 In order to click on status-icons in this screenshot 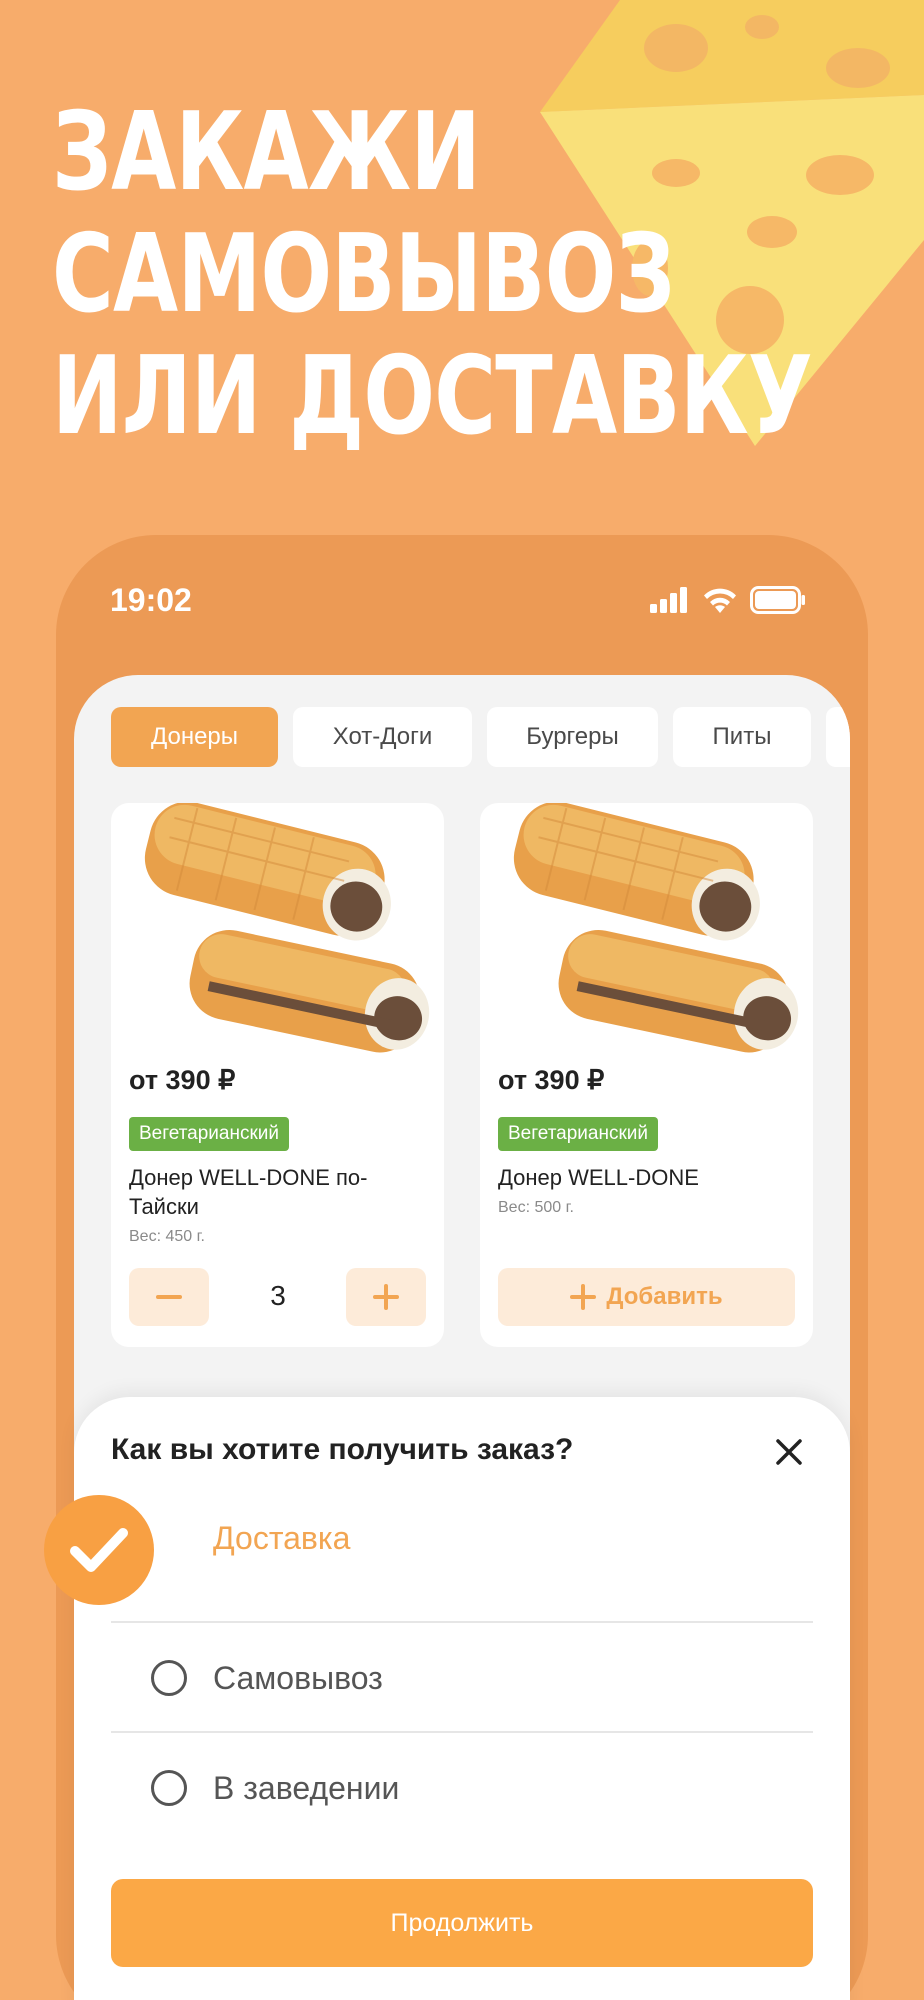, I will do `click(728, 600)`.